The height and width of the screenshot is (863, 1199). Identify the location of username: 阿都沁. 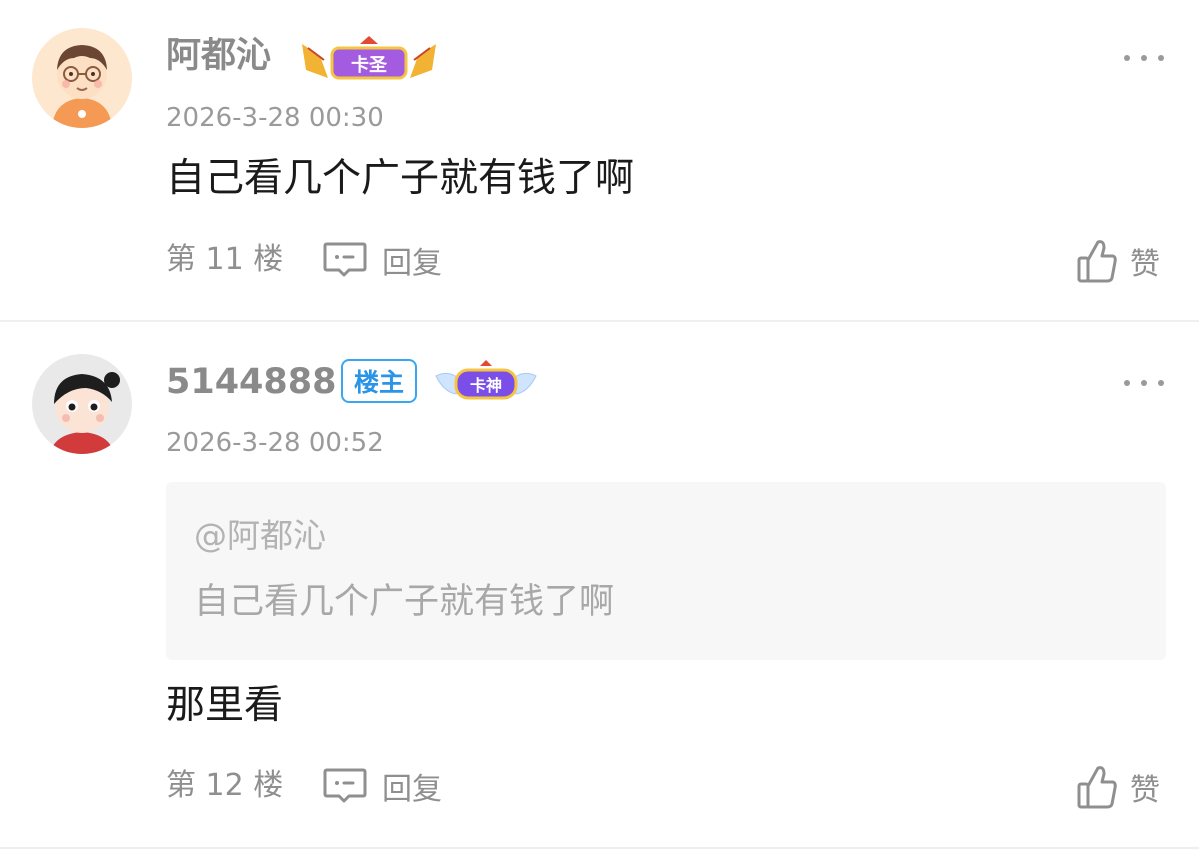
(218, 56).